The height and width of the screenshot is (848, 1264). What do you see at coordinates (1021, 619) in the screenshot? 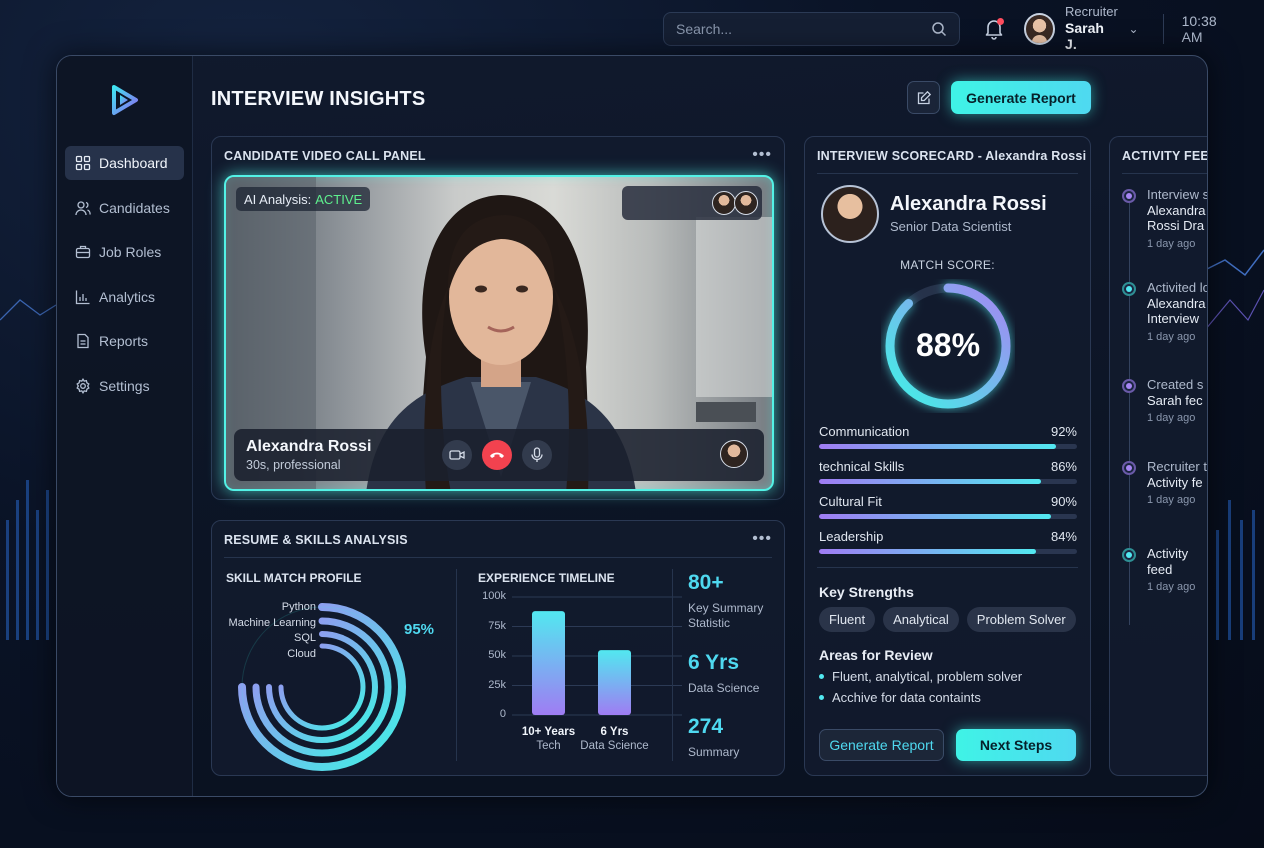
I see `strength-chip: Problem Solver` at bounding box center [1021, 619].